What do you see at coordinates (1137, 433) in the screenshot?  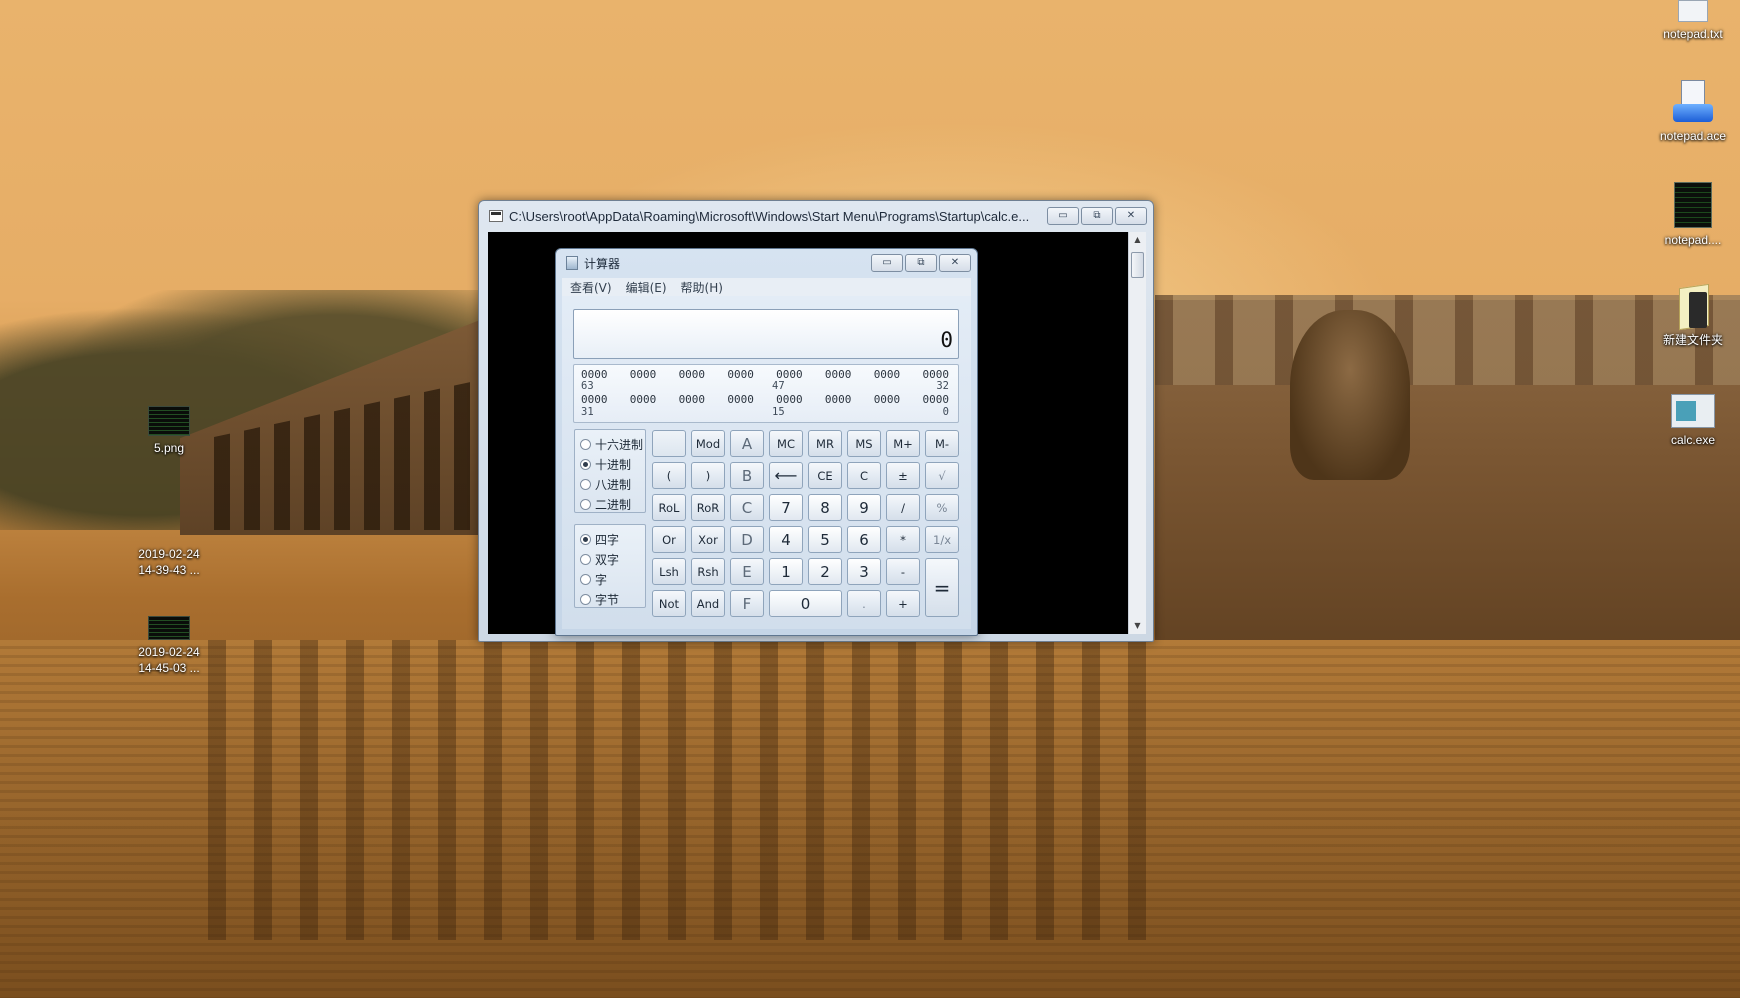 I see `console-scrollbar: ▲ ▼` at bounding box center [1137, 433].